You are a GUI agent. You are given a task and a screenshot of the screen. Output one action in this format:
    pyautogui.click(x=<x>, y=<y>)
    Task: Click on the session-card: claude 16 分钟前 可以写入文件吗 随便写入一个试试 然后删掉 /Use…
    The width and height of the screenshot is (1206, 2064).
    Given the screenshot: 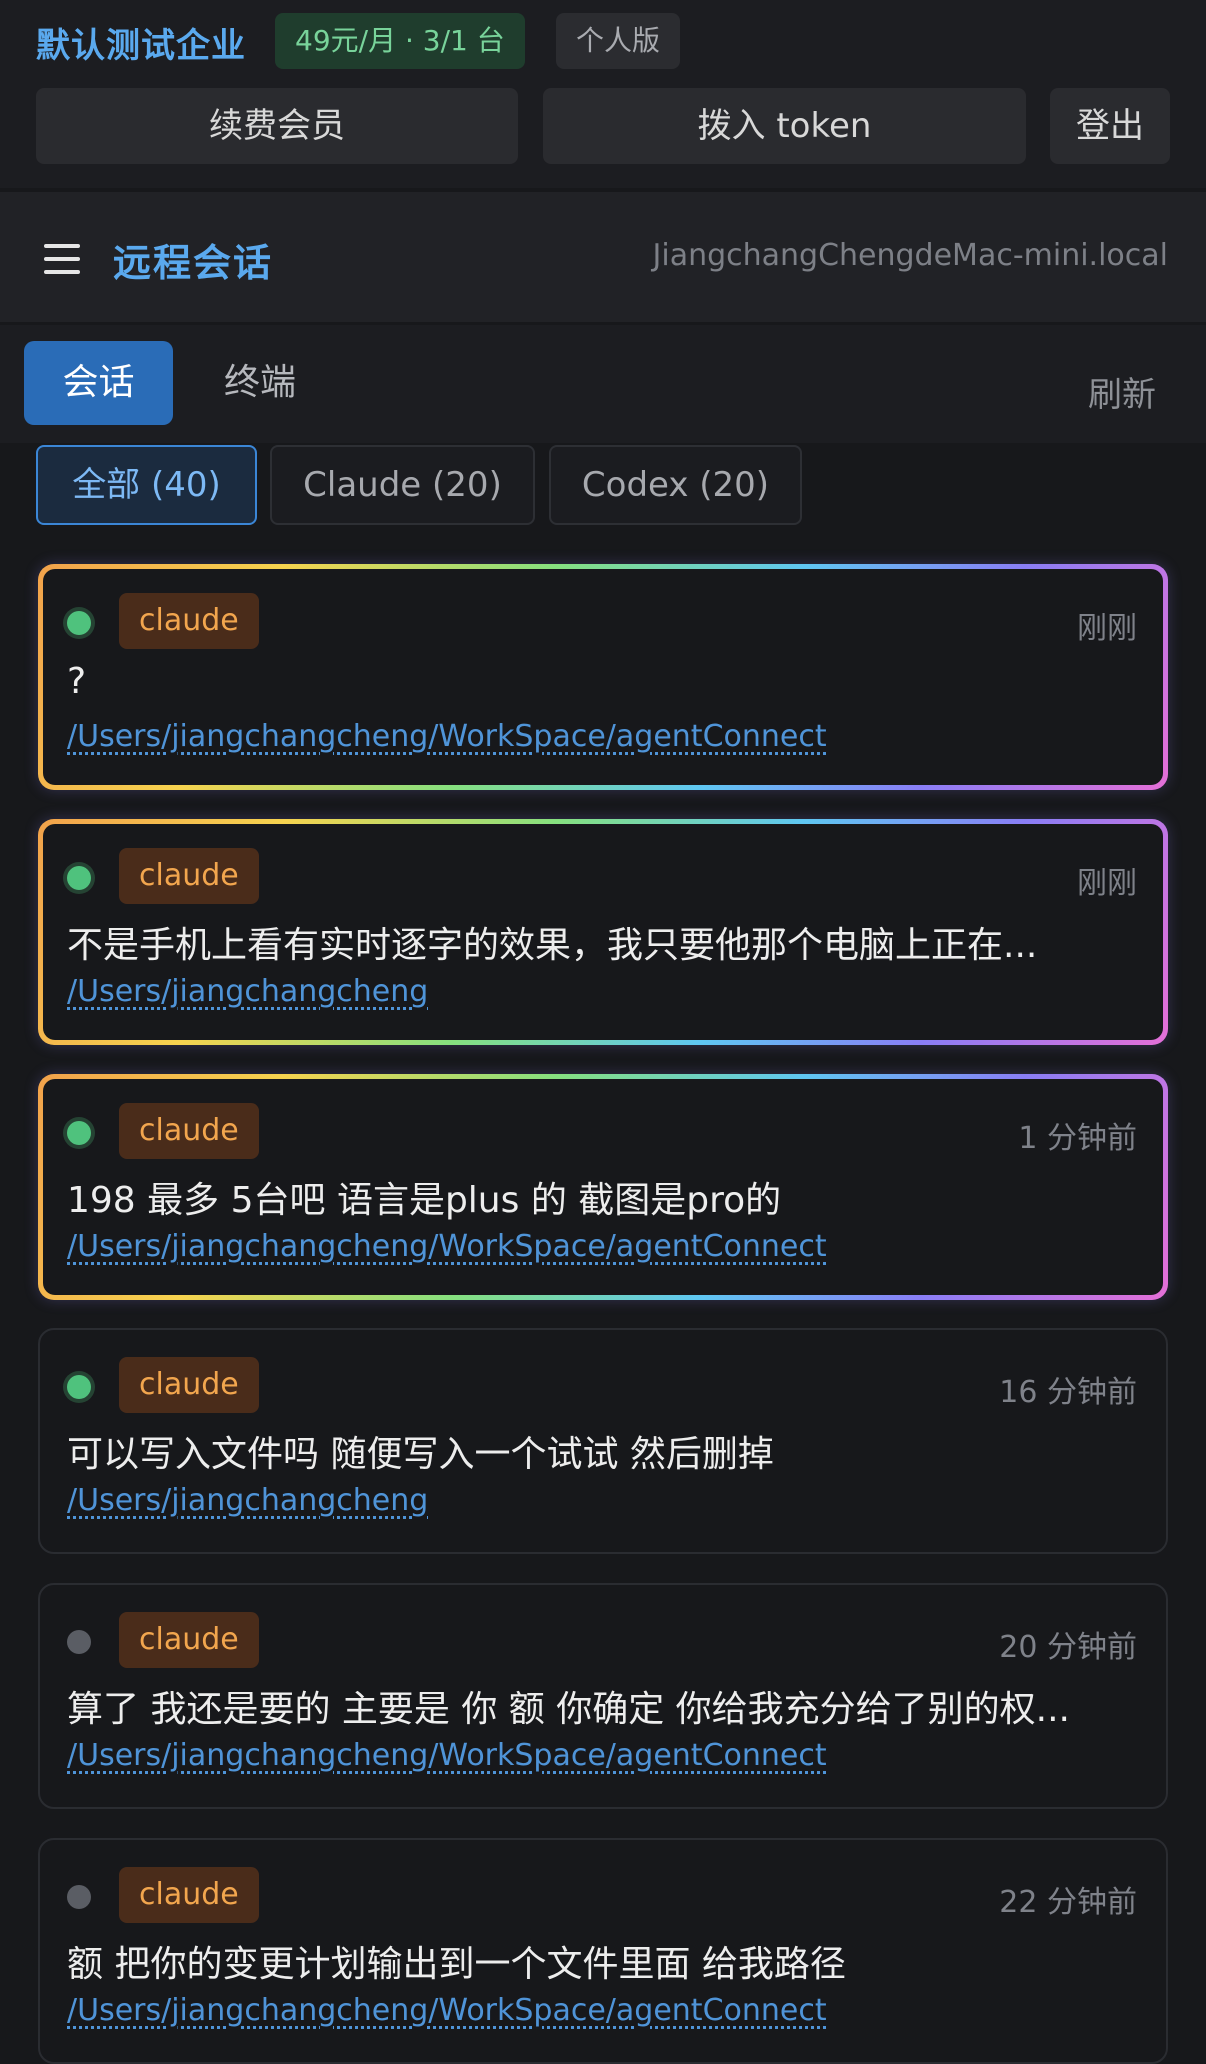 What is the action you would take?
    pyautogui.click(x=603, y=1441)
    